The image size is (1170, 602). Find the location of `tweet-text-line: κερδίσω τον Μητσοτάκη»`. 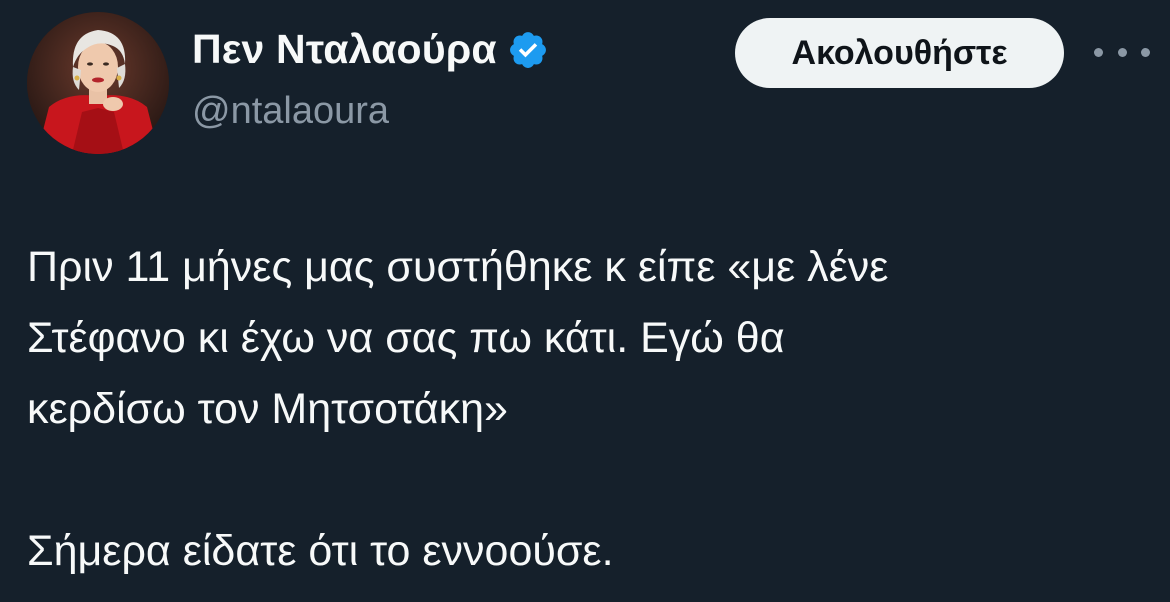

tweet-text-line: κερδίσω τον Μητσοτάκη» is located at coordinates (267, 409).